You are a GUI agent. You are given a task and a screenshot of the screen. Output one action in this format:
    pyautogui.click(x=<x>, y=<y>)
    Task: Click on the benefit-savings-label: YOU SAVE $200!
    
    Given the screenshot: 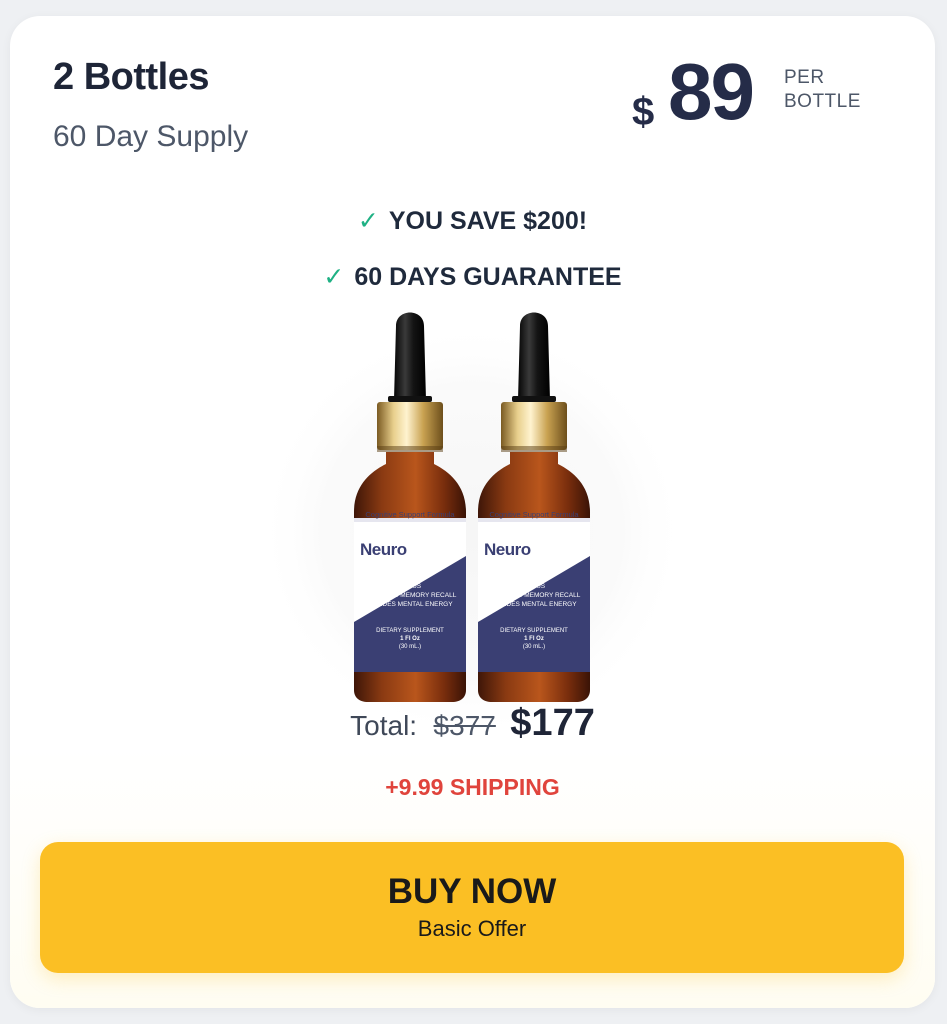 What is the action you would take?
    pyautogui.click(x=488, y=221)
    